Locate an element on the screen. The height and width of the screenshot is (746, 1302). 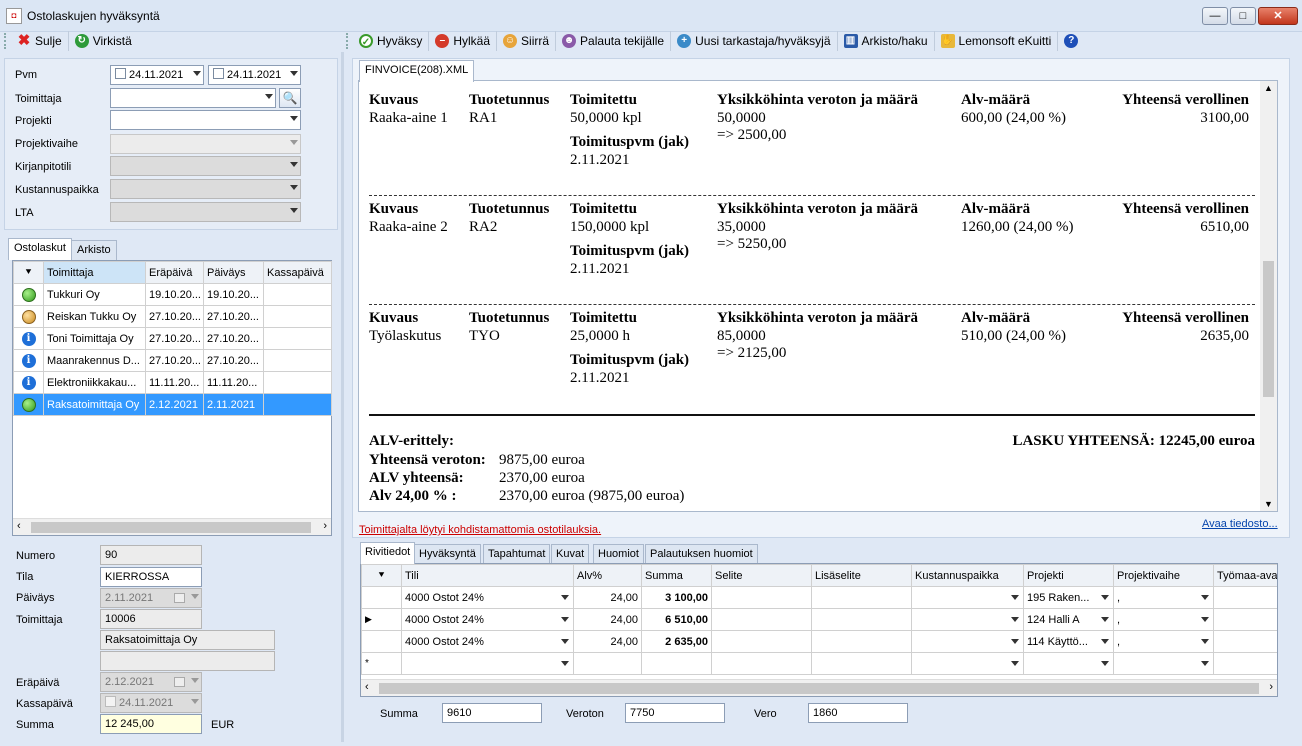
scroll-left-icon: ‹ is located at coordinates (19, 526).